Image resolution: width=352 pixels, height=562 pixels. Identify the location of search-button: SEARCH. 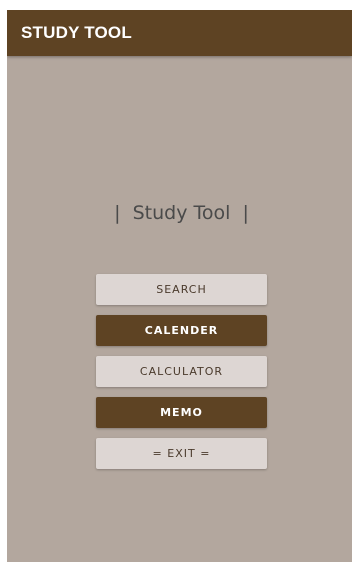
(181, 289).